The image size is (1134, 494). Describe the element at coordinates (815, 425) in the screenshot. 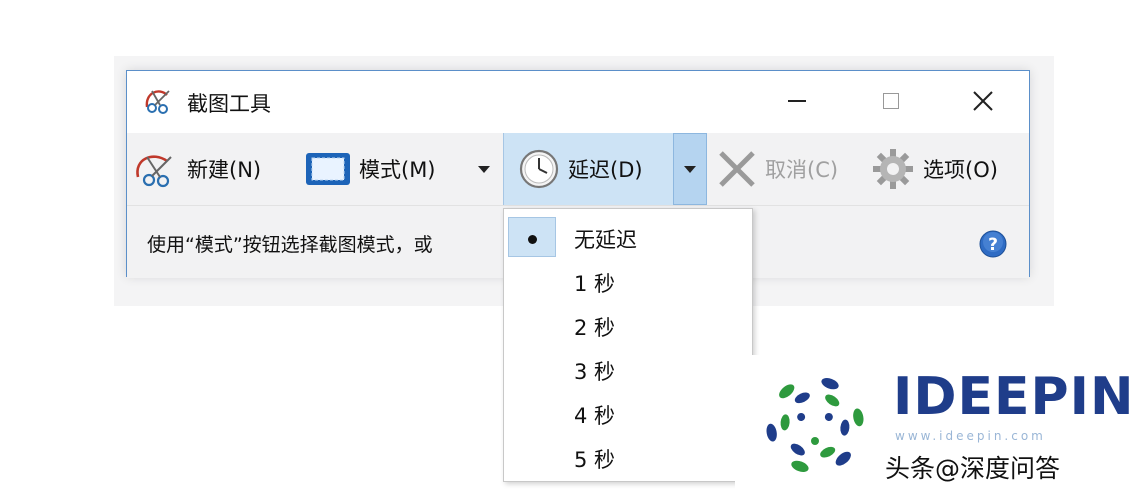

I see `ideepin-logo-icon` at that location.